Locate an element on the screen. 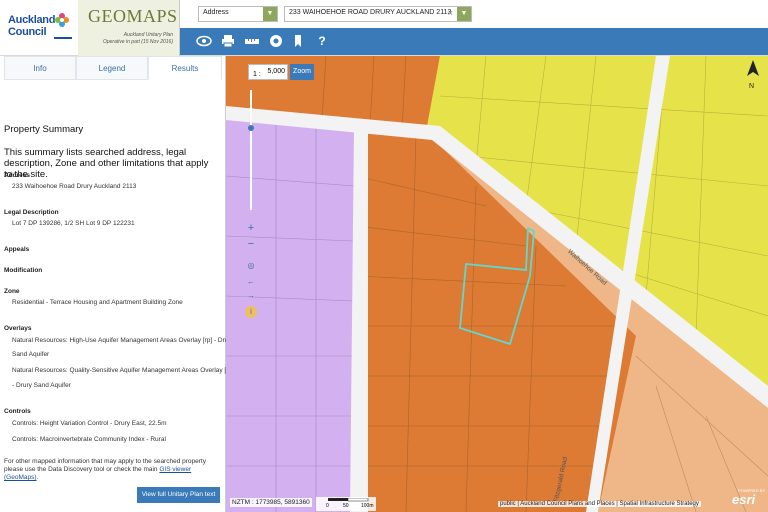 This screenshot has width=768, height=512. esri-logo: esri is located at coordinates (743, 499).